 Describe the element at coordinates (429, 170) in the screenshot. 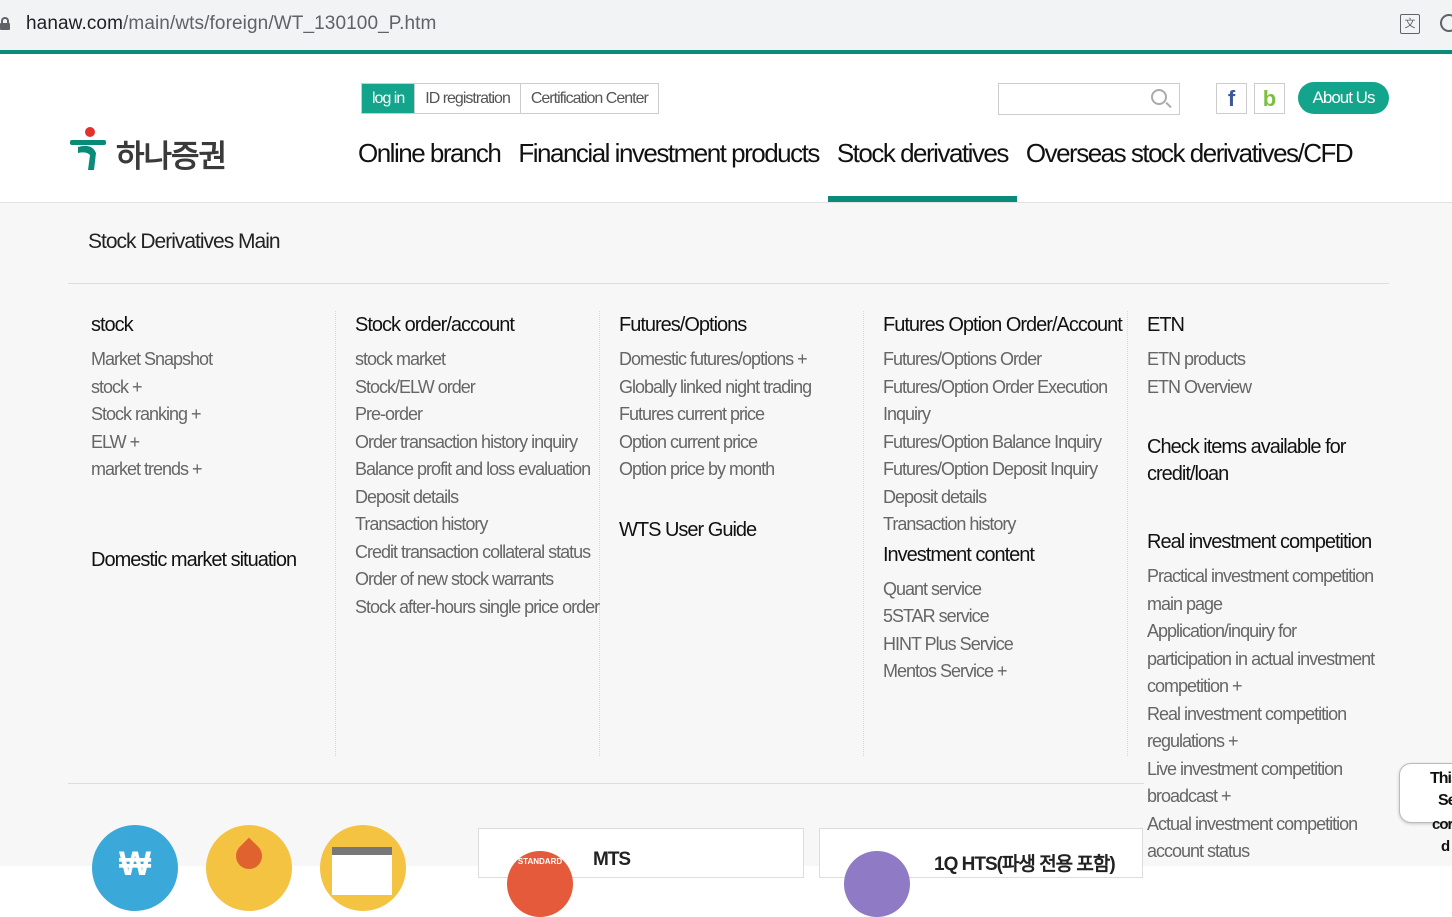

I see `nav-online-branch: Online branch` at that location.